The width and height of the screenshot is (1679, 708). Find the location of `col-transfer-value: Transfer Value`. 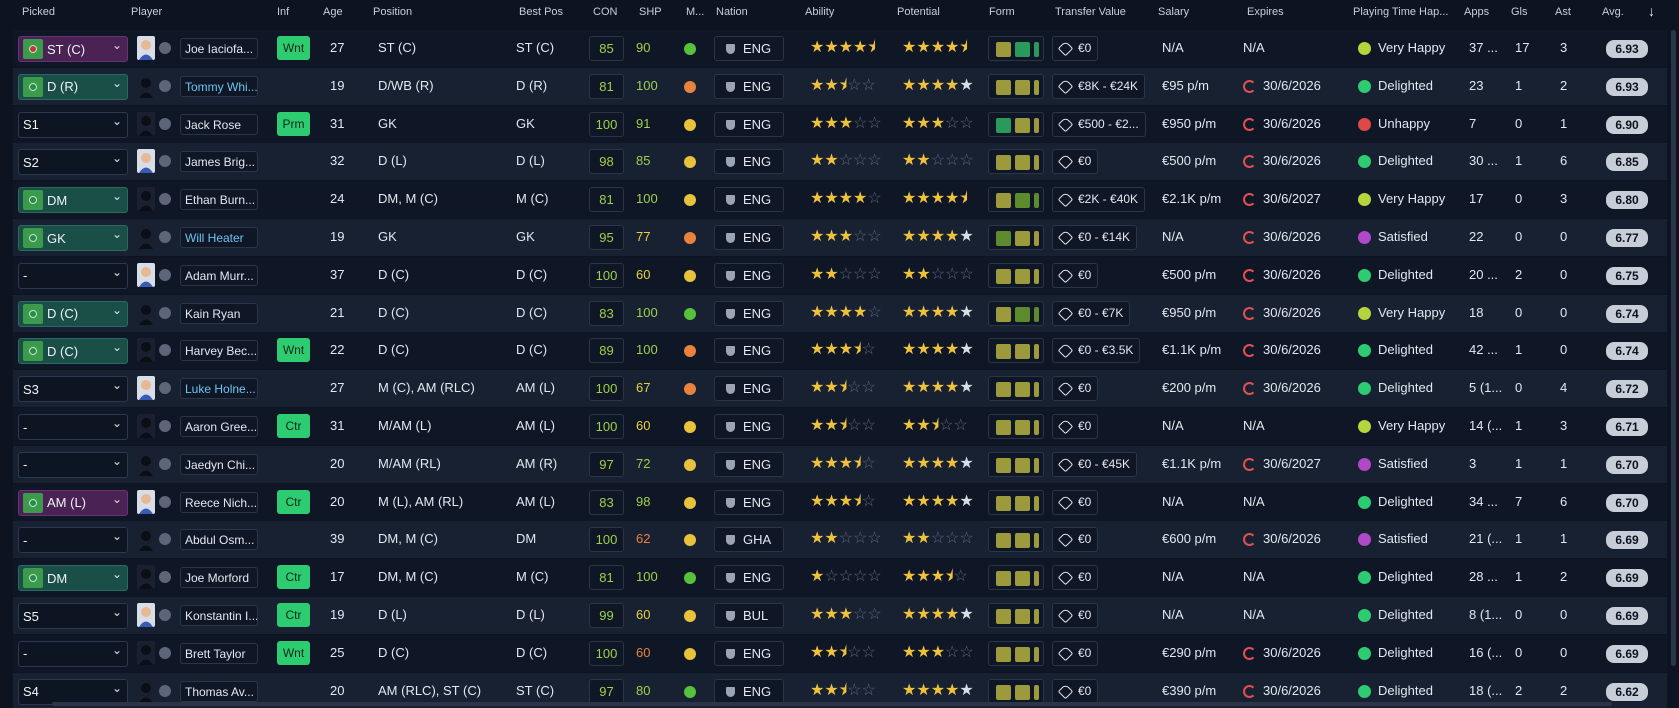

col-transfer-value: Transfer Value is located at coordinates (1090, 12).